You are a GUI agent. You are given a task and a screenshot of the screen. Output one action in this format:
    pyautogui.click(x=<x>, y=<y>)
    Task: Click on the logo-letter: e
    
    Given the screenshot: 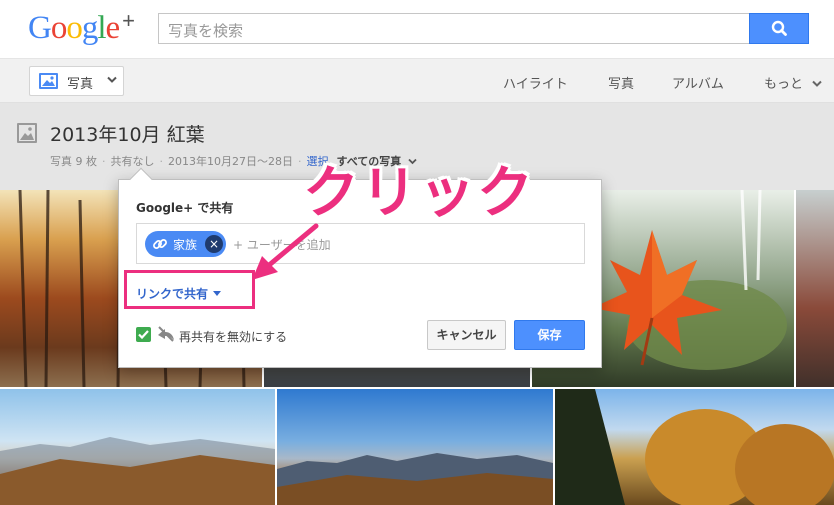 What is the action you would take?
    pyautogui.click(x=113, y=28)
    